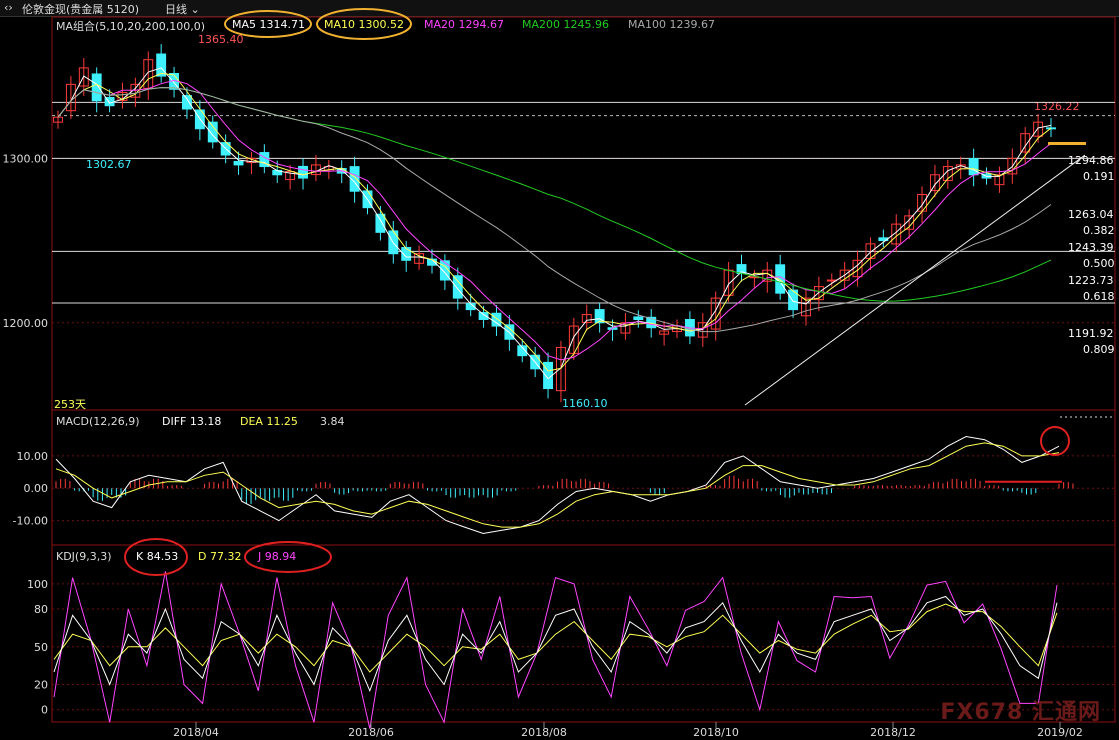  Describe the element at coordinates (1060, 732) in the screenshot. I see `x-tick-label: 2019/02` at that location.